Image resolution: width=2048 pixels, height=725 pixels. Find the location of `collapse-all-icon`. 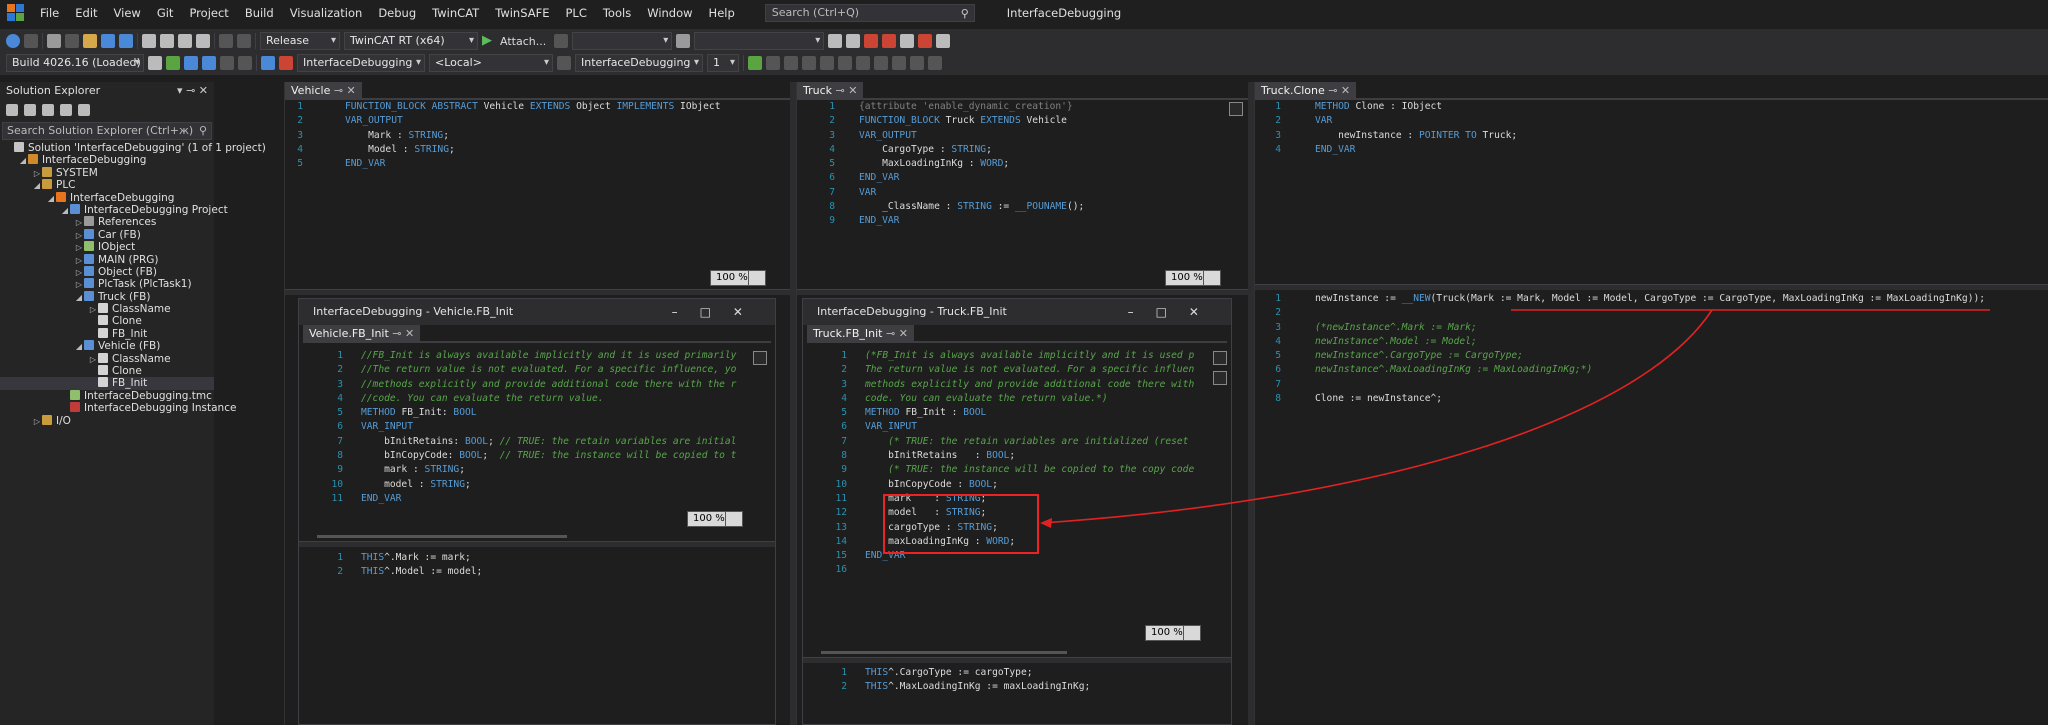

collapse-all-icon is located at coordinates (48, 110).